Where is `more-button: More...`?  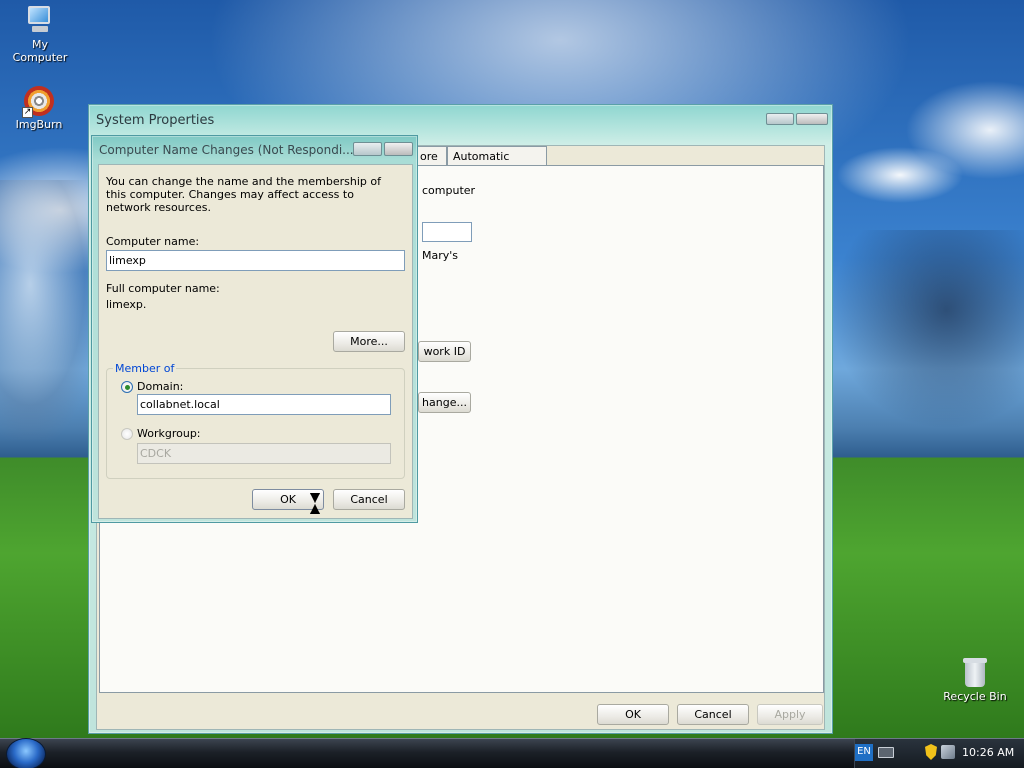 more-button: More... is located at coordinates (369, 341).